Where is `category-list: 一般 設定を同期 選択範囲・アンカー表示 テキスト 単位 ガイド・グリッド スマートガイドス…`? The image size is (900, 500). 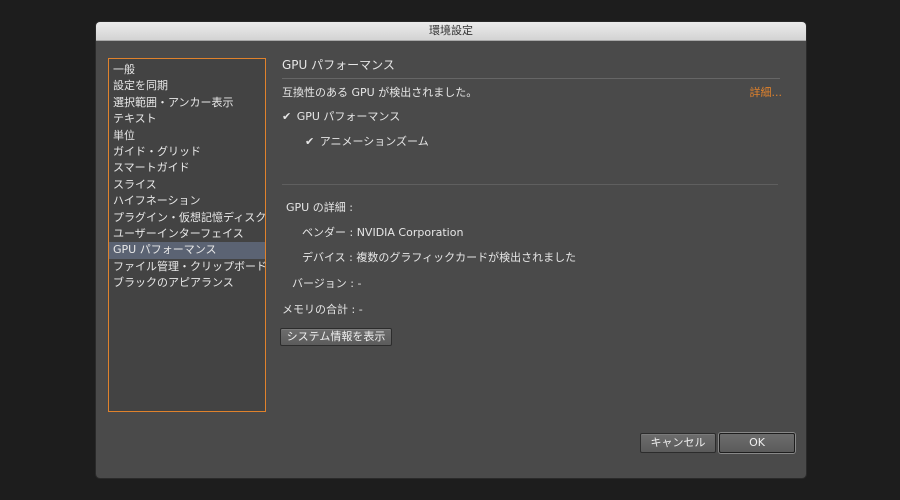
category-list: 一般 設定を同期 選択範囲・アンカー表示 テキスト 単位 ガイド・グリッド スマートガイドス… is located at coordinates (187, 235).